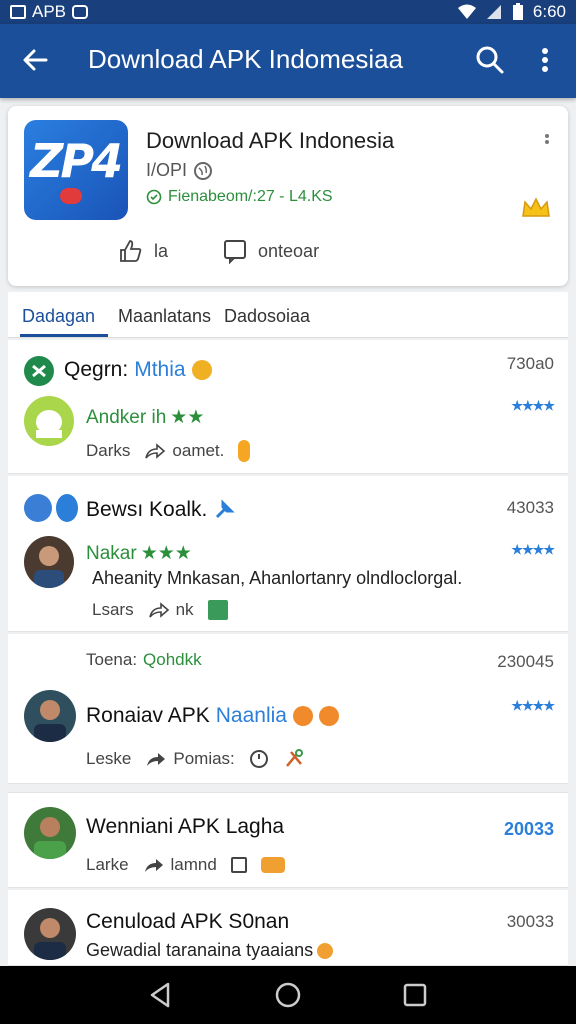 This screenshot has width=576, height=1024. Describe the element at coordinates (244, 451) in the screenshot. I see `coin-emoji-icon` at that location.